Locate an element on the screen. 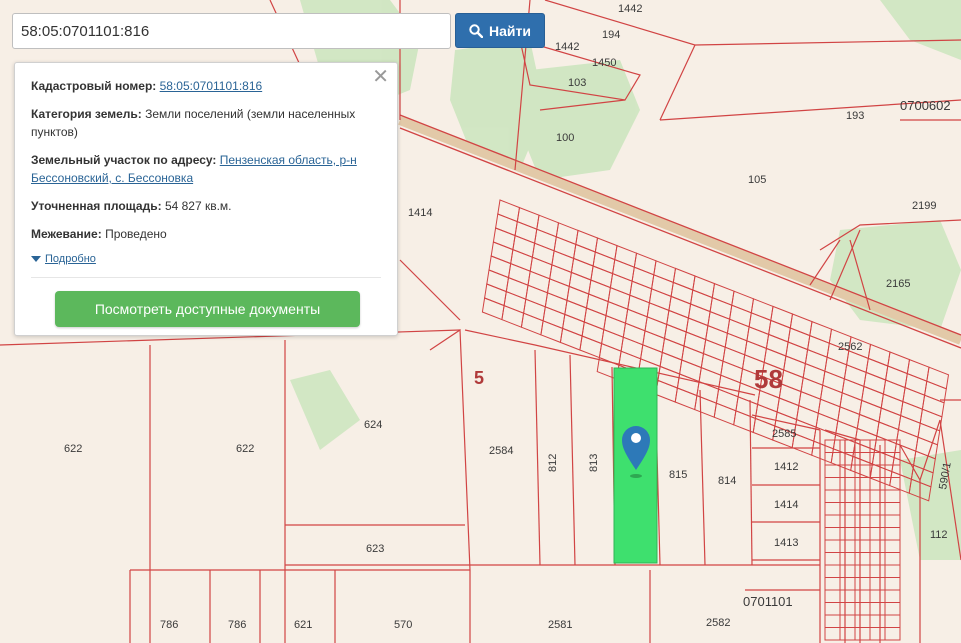 Image resolution: width=961 pixels, height=643 pixels. parcel-label: 1450 is located at coordinates (604, 63).